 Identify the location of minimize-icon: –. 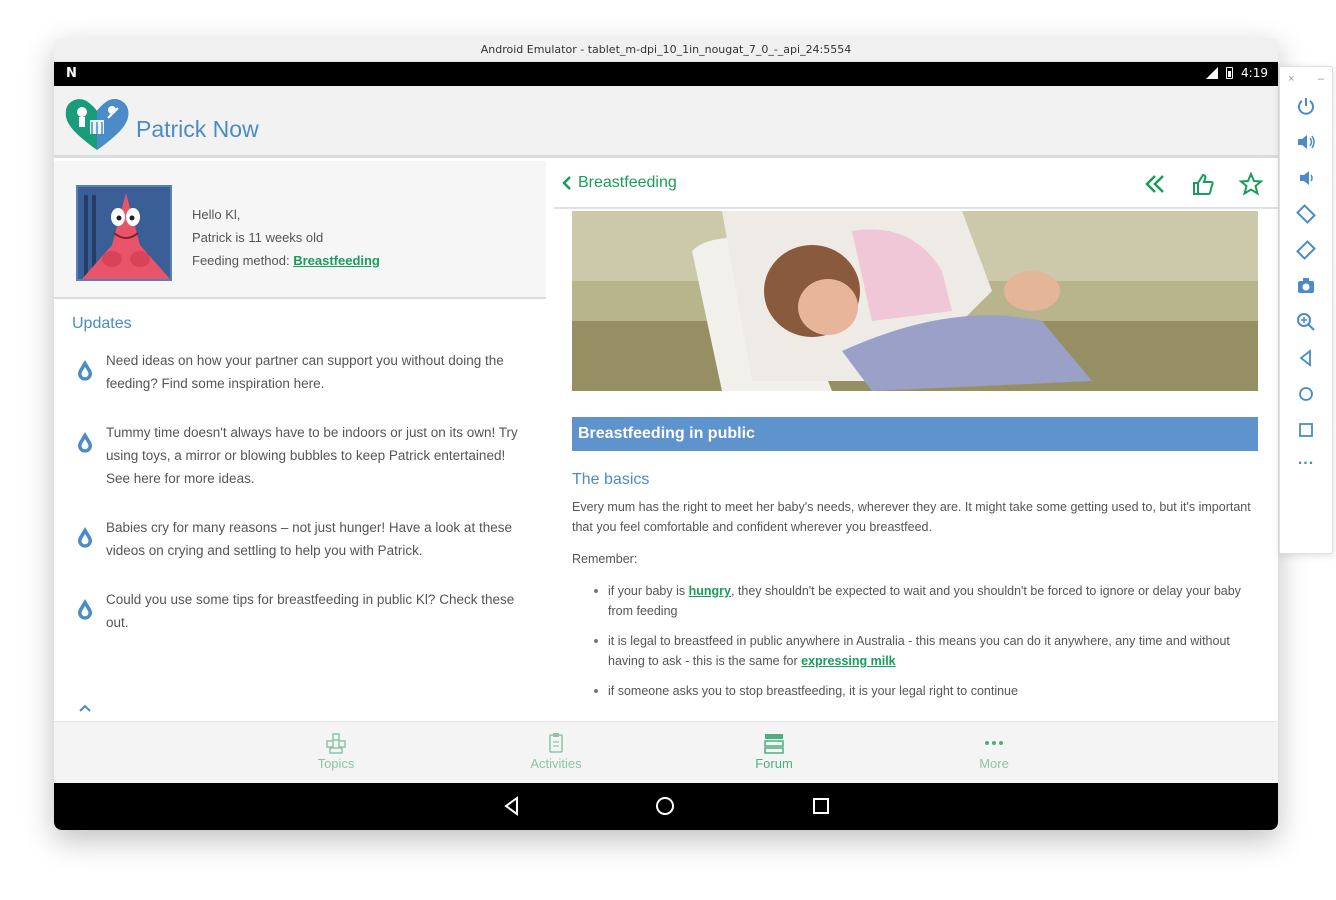
(1321, 79).